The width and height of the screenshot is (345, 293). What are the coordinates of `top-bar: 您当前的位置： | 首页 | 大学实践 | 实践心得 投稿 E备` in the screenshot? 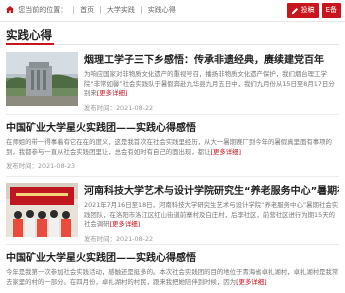 It's located at (172, 11).